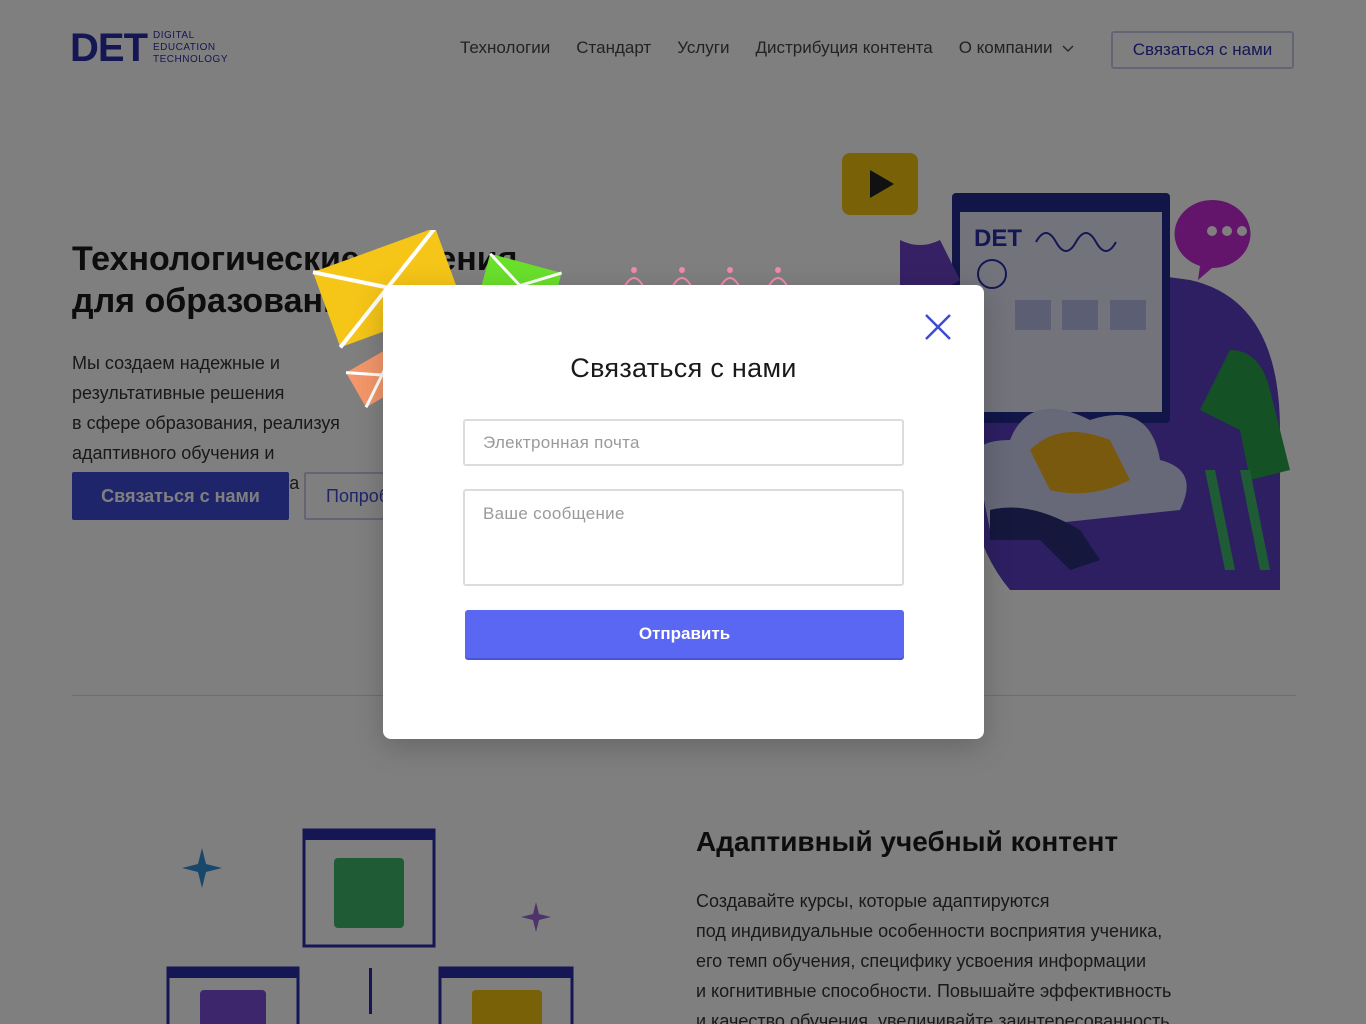 This screenshot has width=1366, height=1024. Describe the element at coordinates (683, 368) in the screenshot. I see `modal-title: Связаться с нами` at that location.